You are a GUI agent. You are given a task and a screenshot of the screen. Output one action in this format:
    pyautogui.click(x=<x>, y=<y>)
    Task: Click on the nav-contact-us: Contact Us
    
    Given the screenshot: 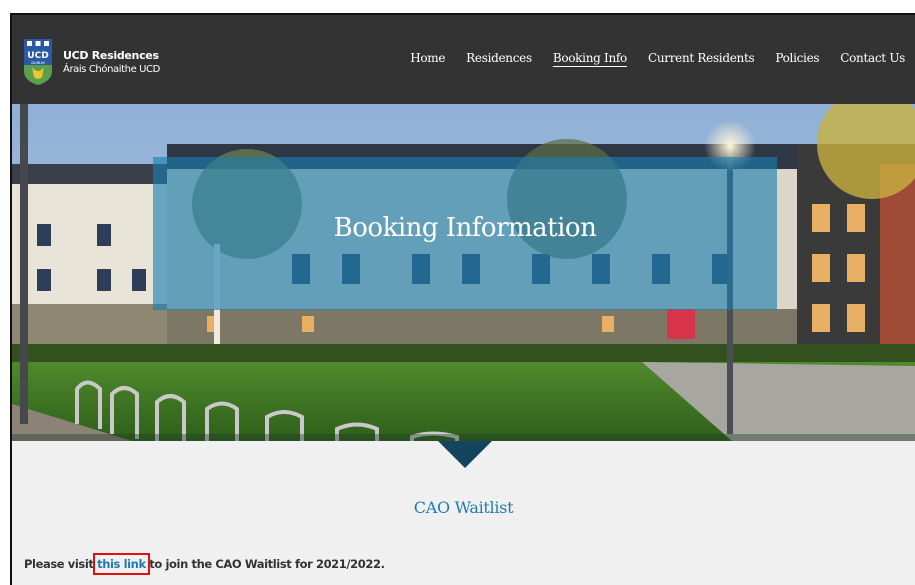 What is the action you would take?
    pyautogui.click(x=872, y=58)
    